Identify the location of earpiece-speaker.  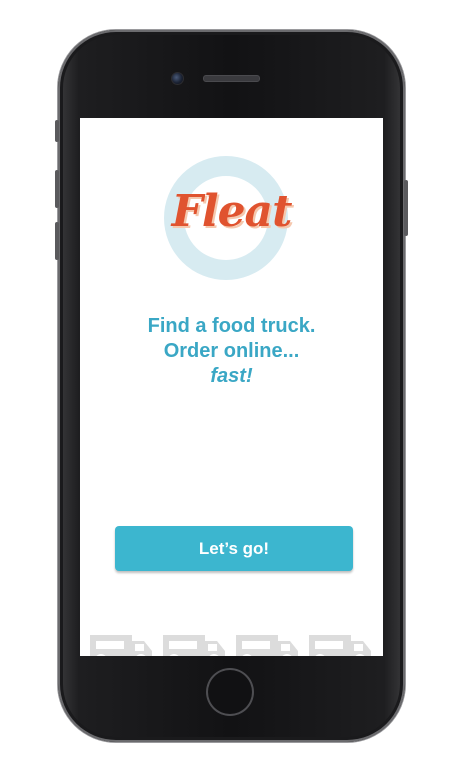
(231, 78).